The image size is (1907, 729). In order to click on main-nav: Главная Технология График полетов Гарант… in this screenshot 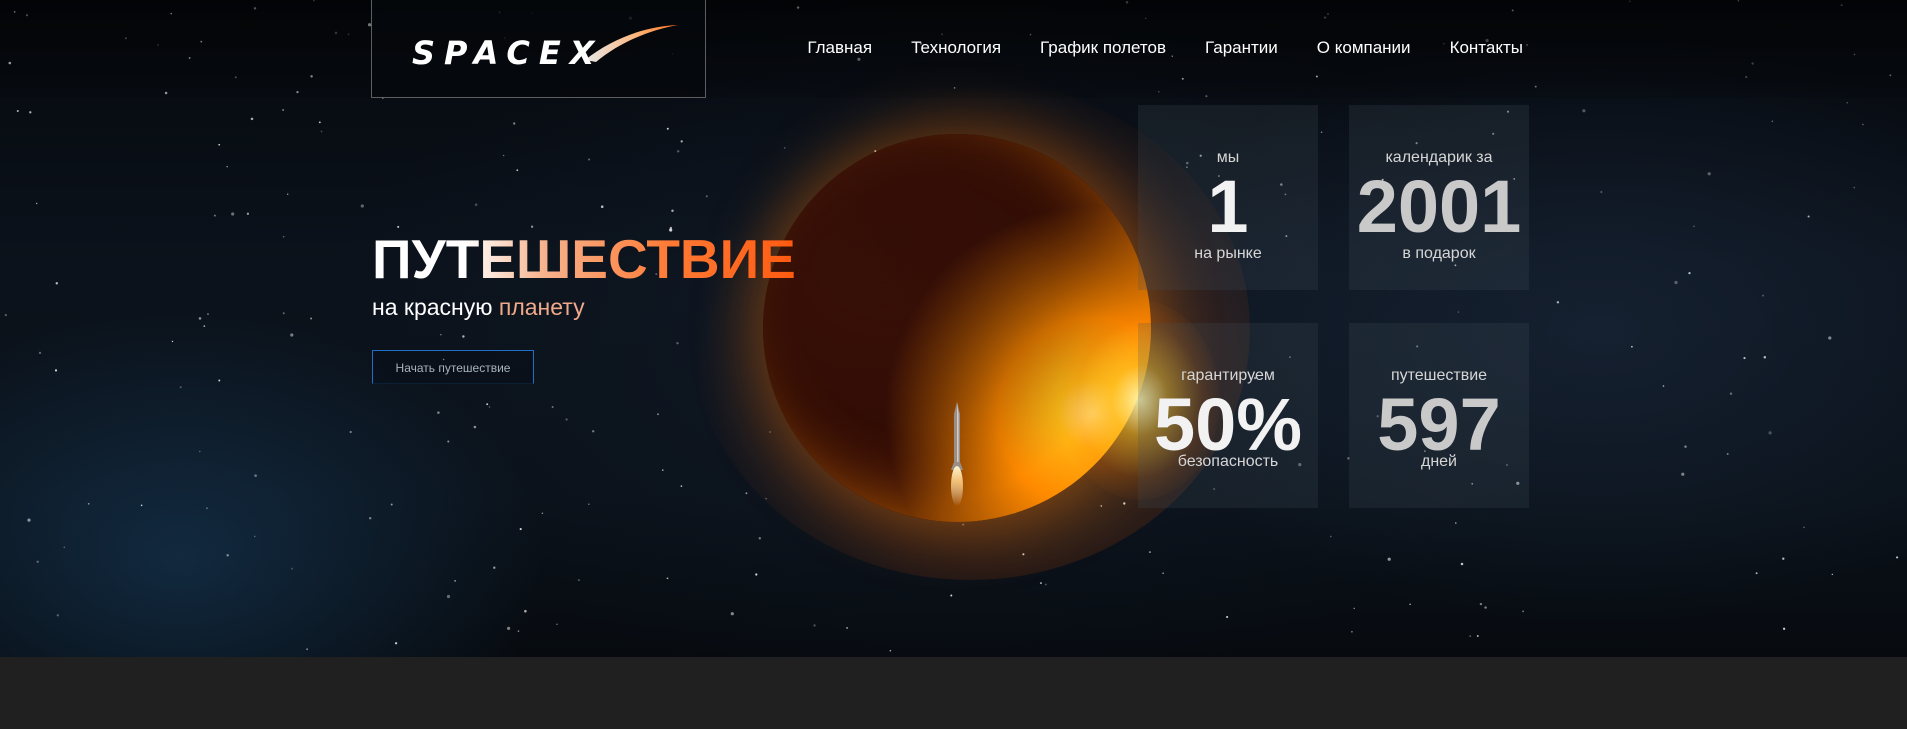, I will do `click(1145, 48)`.